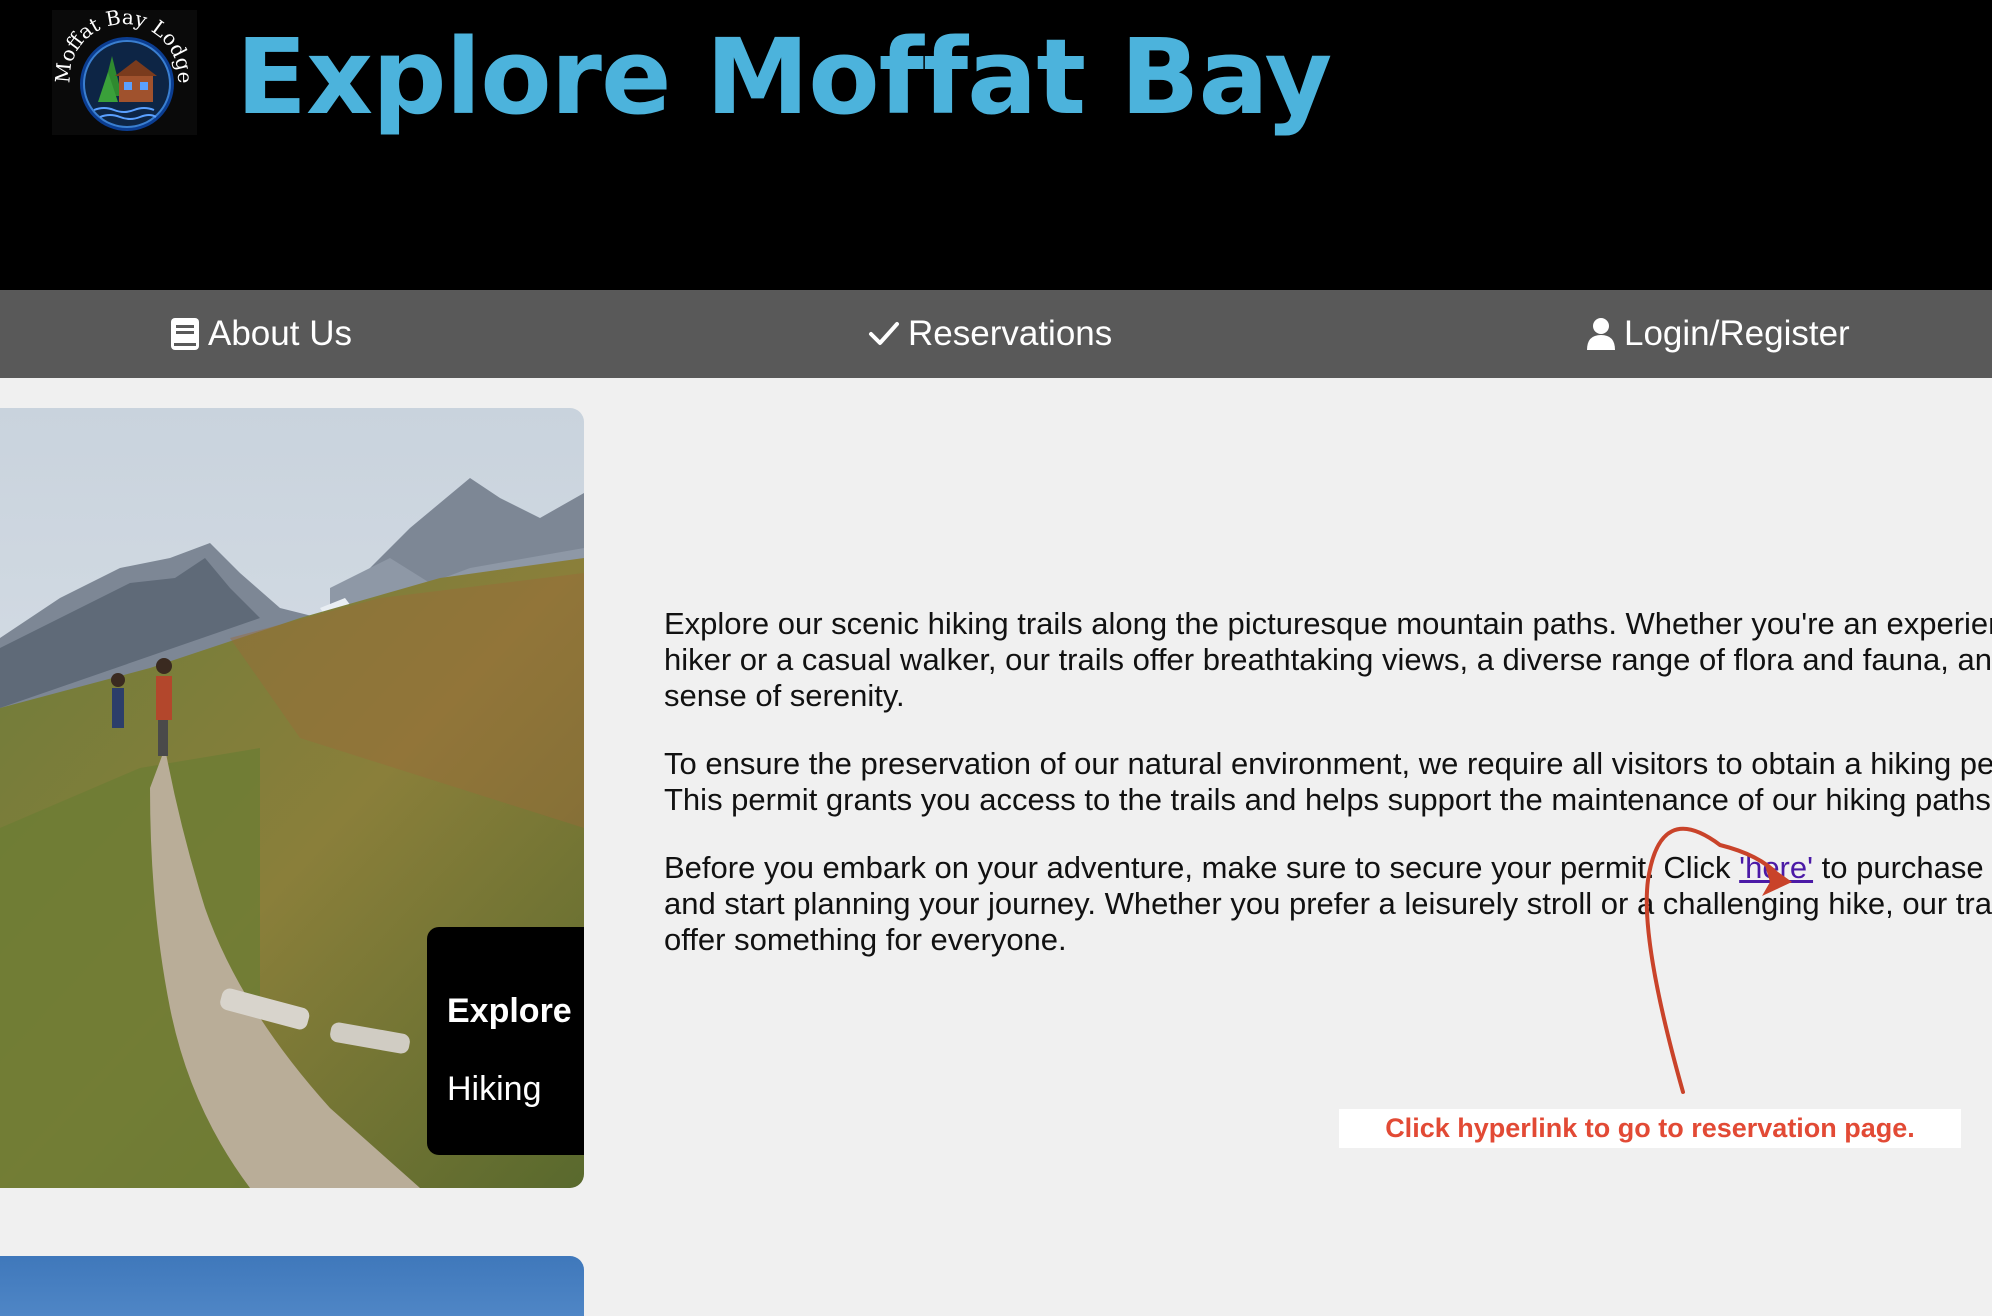  What do you see at coordinates (1737, 333) in the screenshot?
I see `nav-label-login-register: Login/Register` at bounding box center [1737, 333].